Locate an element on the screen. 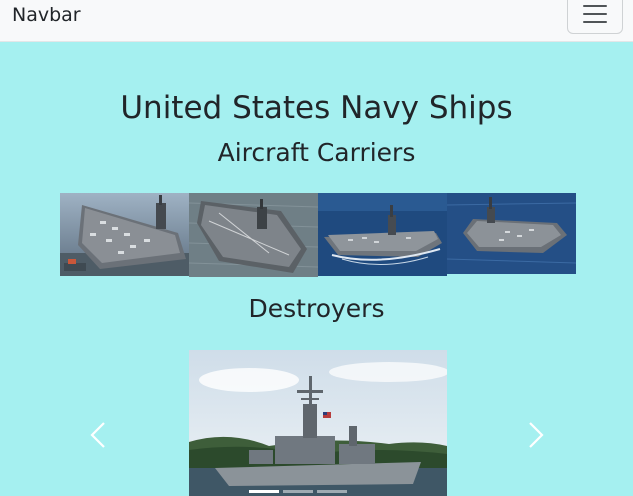 This screenshot has width=633, height=496. chevron-right-icon is located at coordinates (536, 435).